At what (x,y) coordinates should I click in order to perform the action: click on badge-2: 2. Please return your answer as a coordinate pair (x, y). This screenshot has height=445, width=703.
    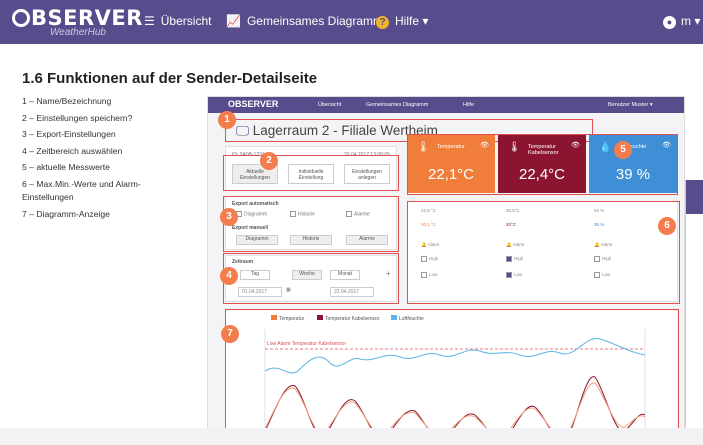
    Looking at the image, I should click on (269, 161).